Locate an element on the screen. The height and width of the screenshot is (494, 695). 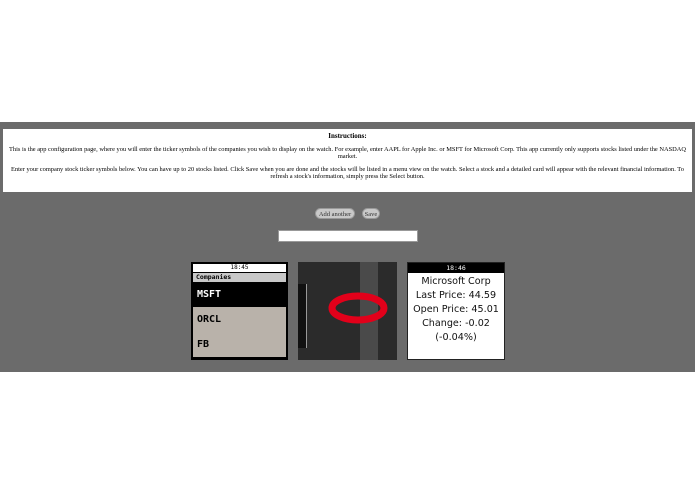
company-name: Microsoft Corp is located at coordinates (456, 281).